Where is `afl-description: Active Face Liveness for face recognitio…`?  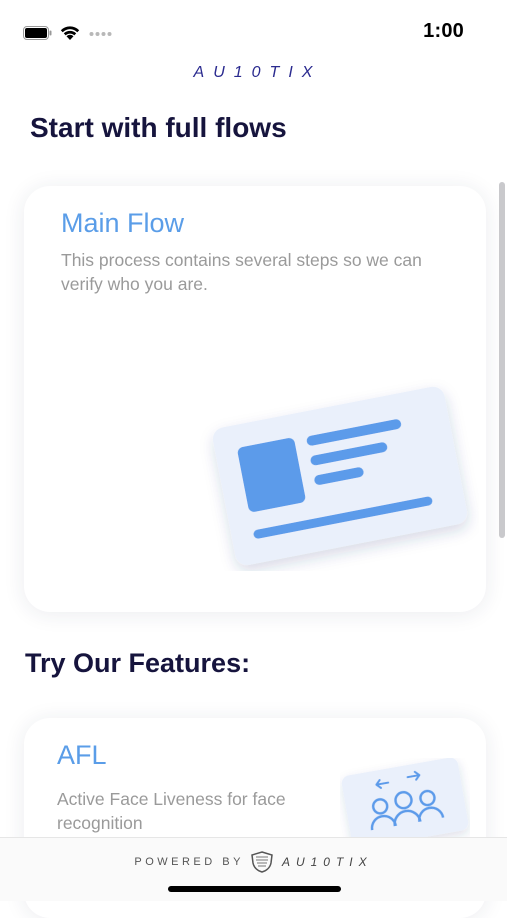
afl-description: Active Face Liveness for face recognitio… is located at coordinates (171, 811).